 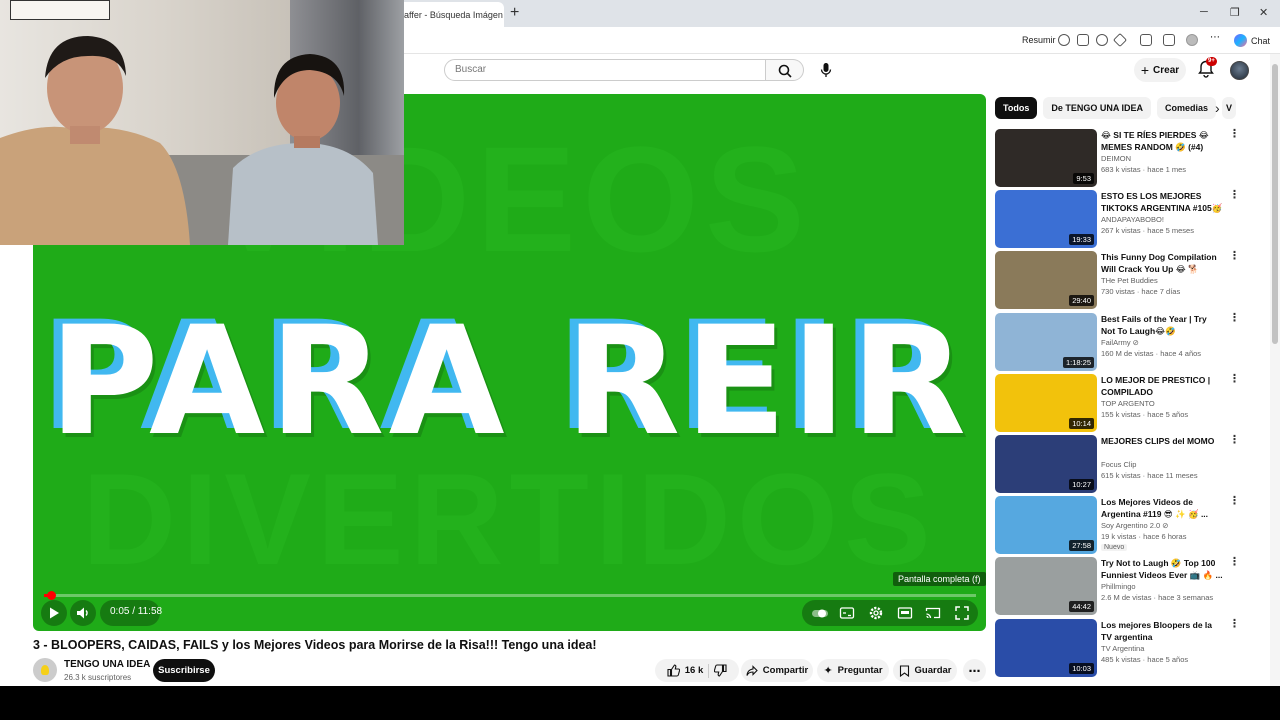 What do you see at coordinates (1135, 525) in the screenshot?
I see `recommended-channel: Soy Argentino 2.0 ⊘` at bounding box center [1135, 525].